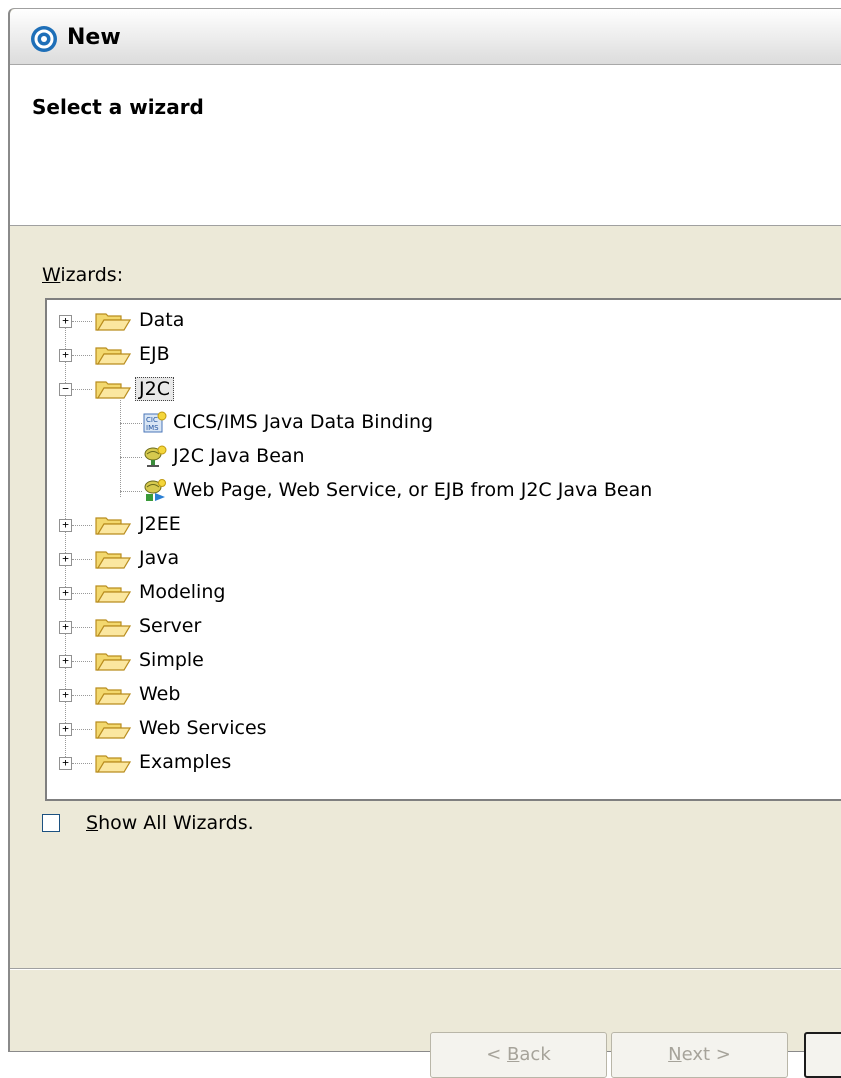 The width and height of the screenshot is (841, 1078). What do you see at coordinates (425, 969) in the screenshot?
I see `footer-separator` at bounding box center [425, 969].